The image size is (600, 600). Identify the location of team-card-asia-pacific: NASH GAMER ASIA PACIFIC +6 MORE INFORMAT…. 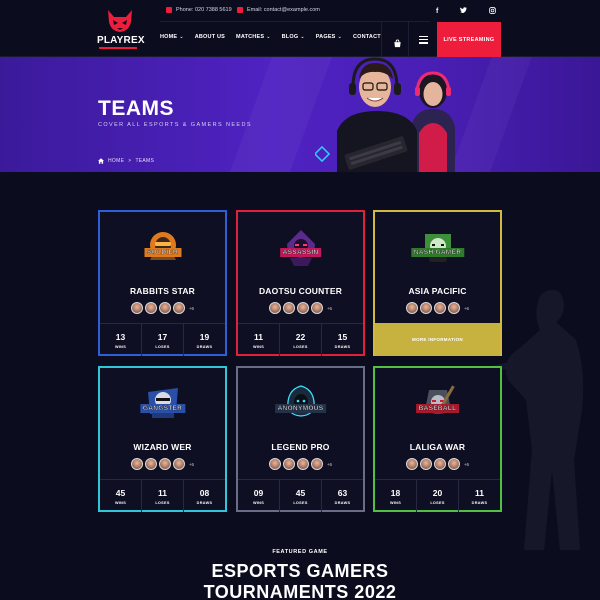
(437, 283).